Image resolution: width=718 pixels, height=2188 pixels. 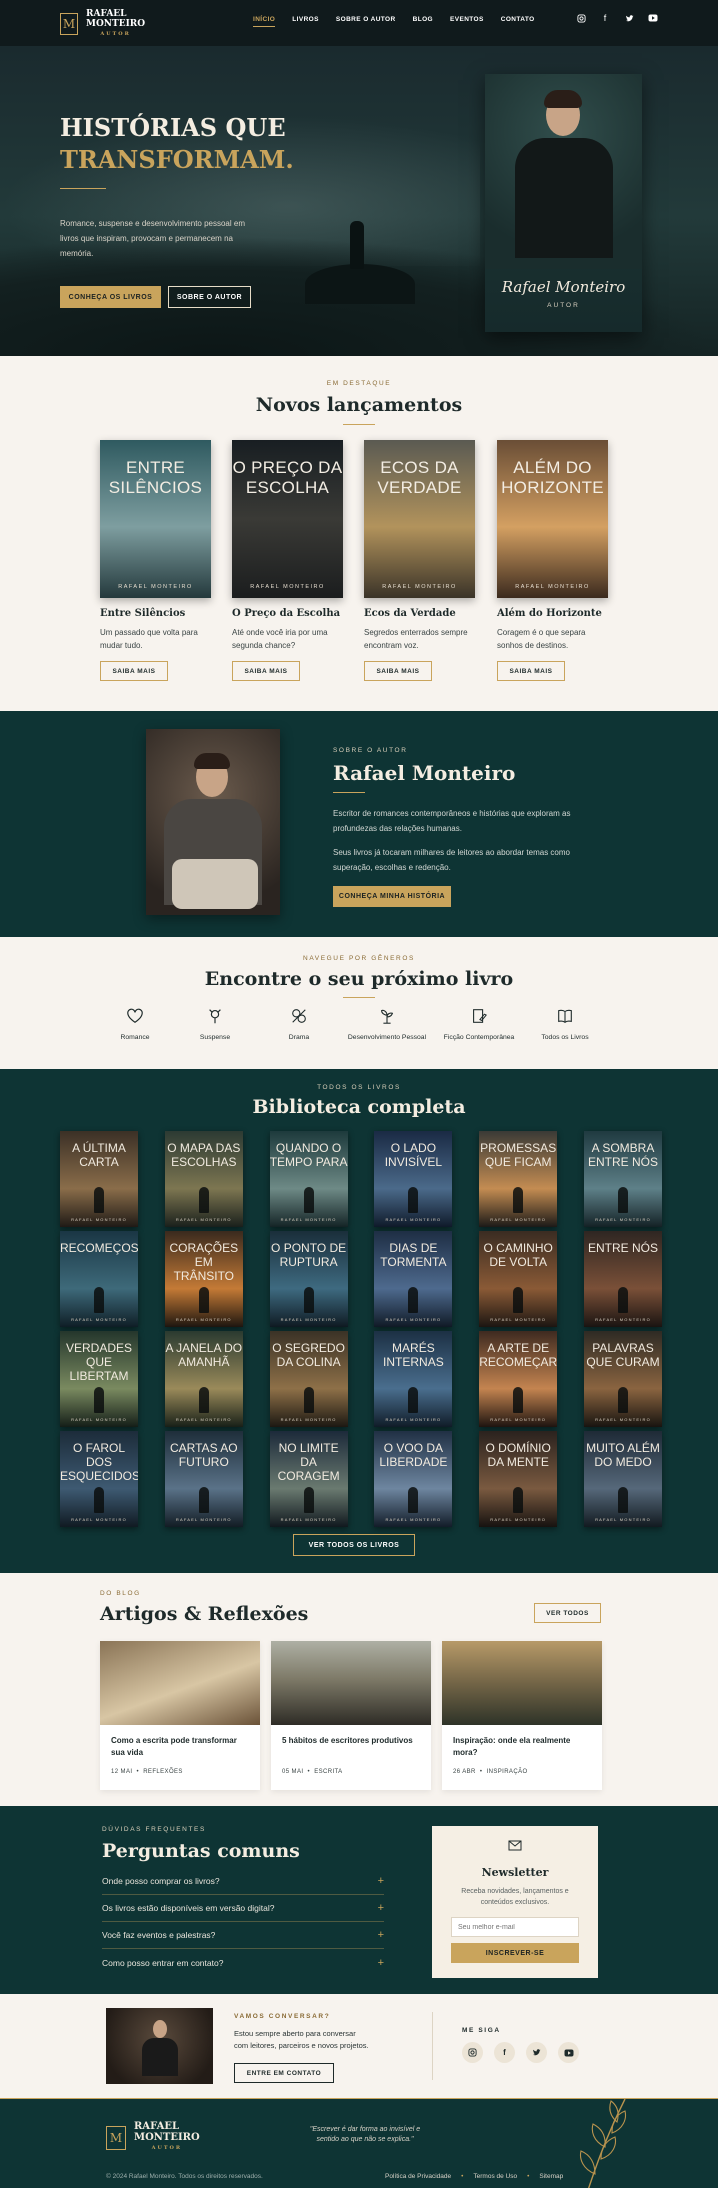 What do you see at coordinates (308, 1479) in the screenshot?
I see `library-book-cover: NO LIMITE DA CORAGEM RAFAEL MONTEIRO` at bounding box center [308, 1479].